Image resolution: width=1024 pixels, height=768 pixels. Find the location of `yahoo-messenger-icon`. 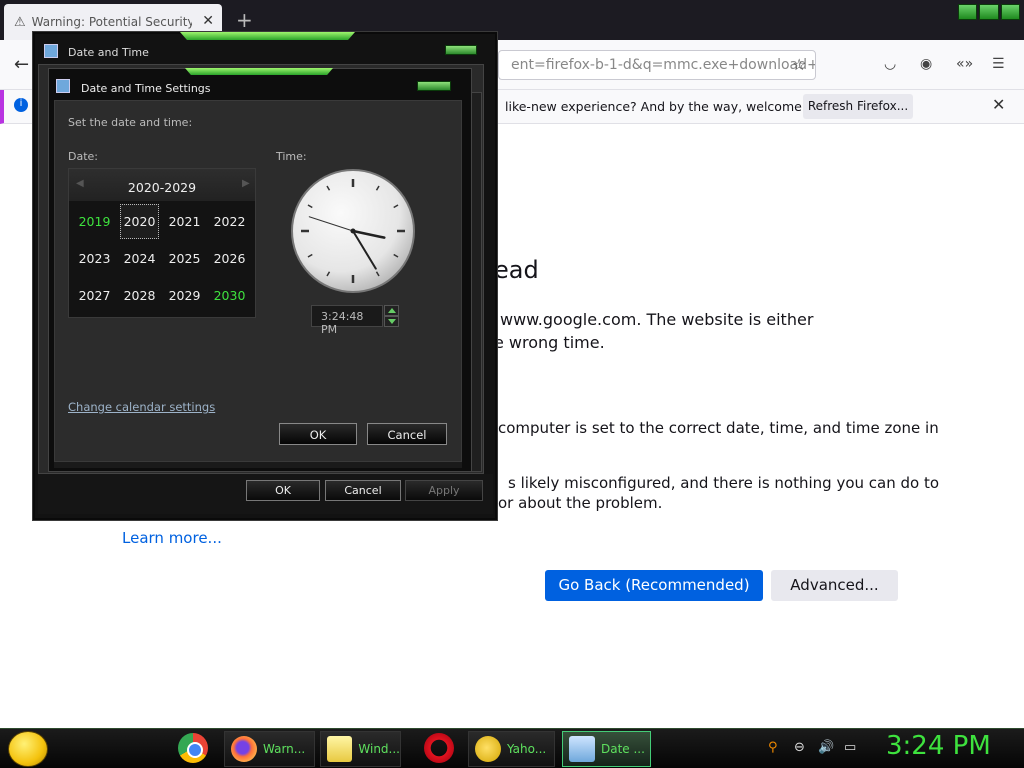

yahoo-messenger-icon is located at coordinates (488, 749).